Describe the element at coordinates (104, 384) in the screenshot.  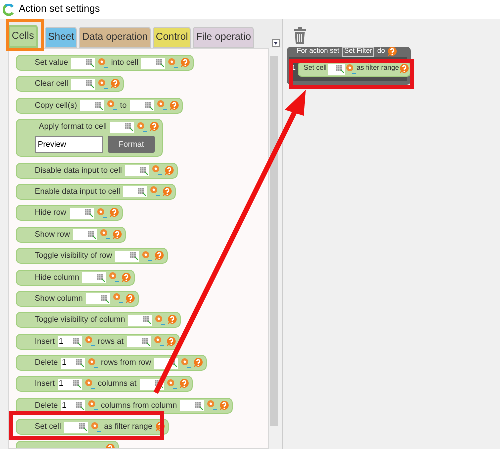
I see `action-block: Insert 1 columns at` at that location.